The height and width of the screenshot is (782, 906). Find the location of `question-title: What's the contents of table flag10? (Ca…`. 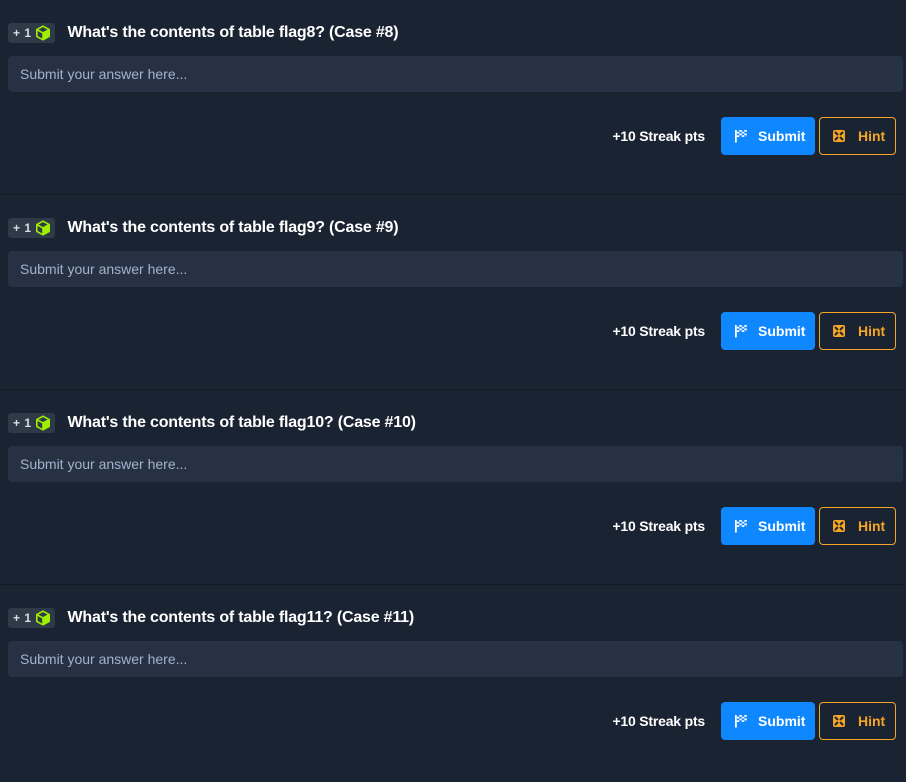

question-title: What's the contents of table flag10? (Ca… is located at coordinates (241, 422).